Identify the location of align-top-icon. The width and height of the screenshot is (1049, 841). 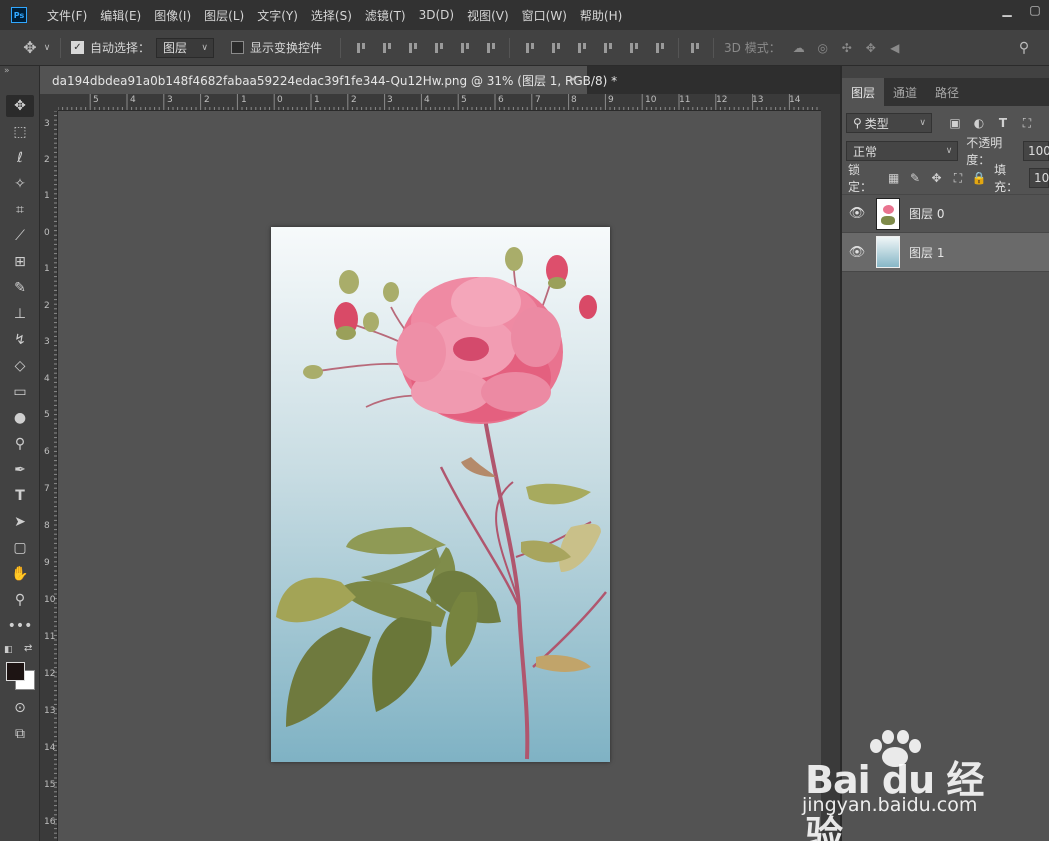
(361, 48).